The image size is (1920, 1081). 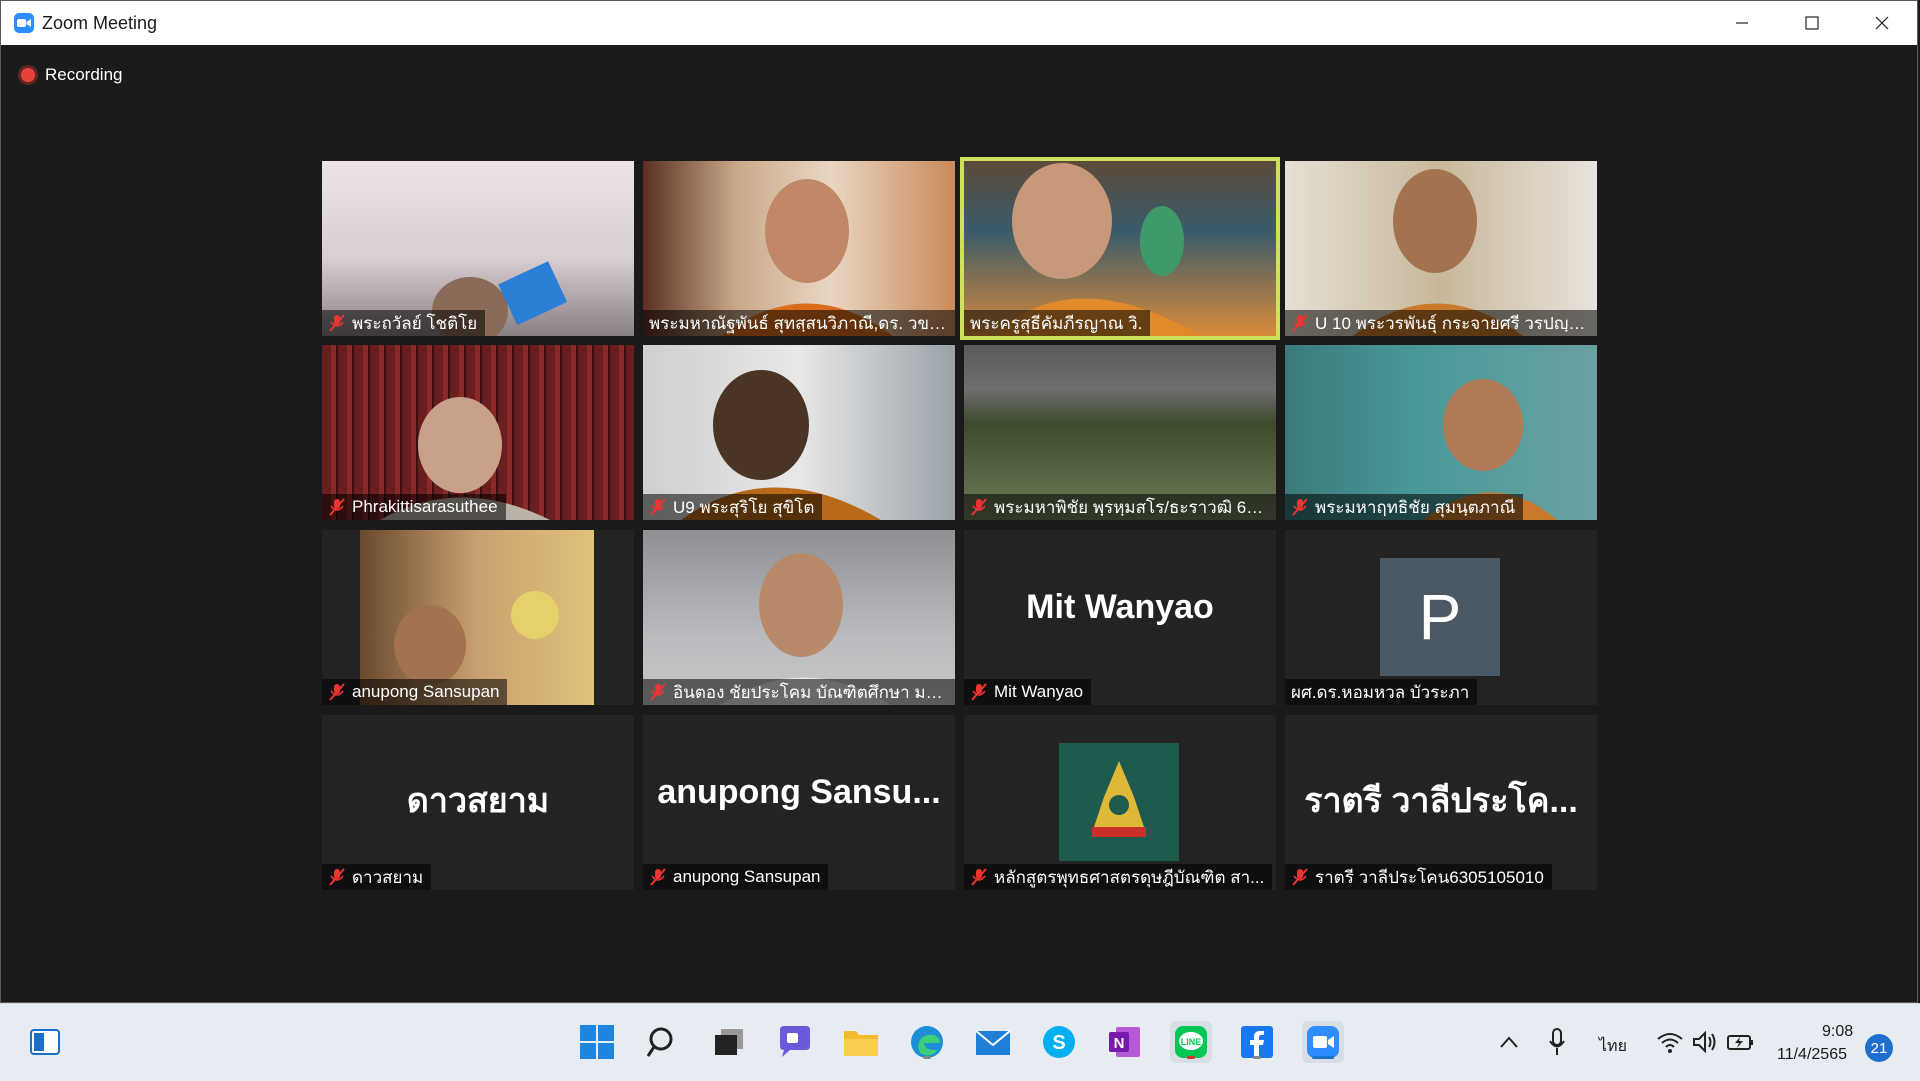 What do you see at coordinates (744, 507) in the screenshot?
I see `participant-name: U9 พระสุริโย สุขิโต` at bounding box center [744, 507].